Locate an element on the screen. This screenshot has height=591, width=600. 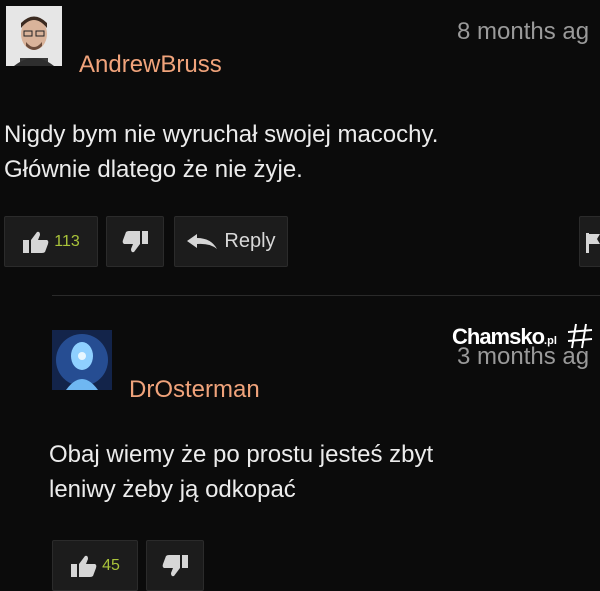
like-button: 113 is located at coordinates (51, 241).